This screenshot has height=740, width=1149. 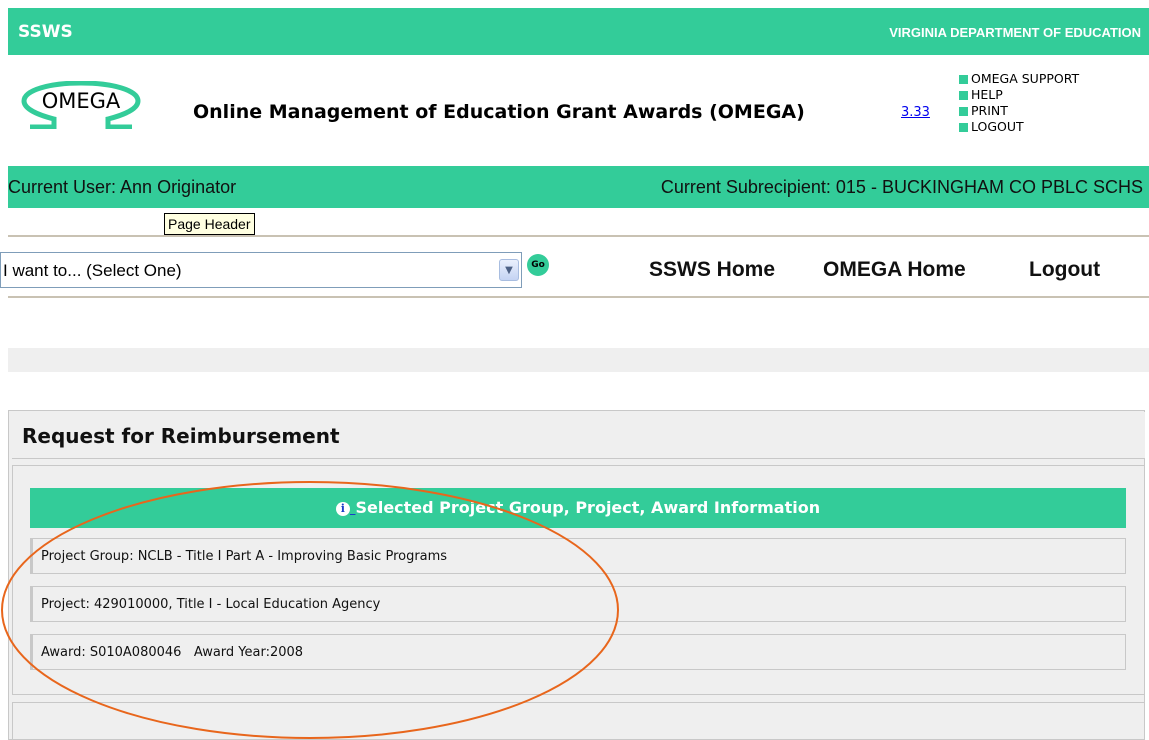 What do you see at coordinates (81, 101) in the screenshot?
I see `svg-text: OMEGA` at bounding box center [81, 101].